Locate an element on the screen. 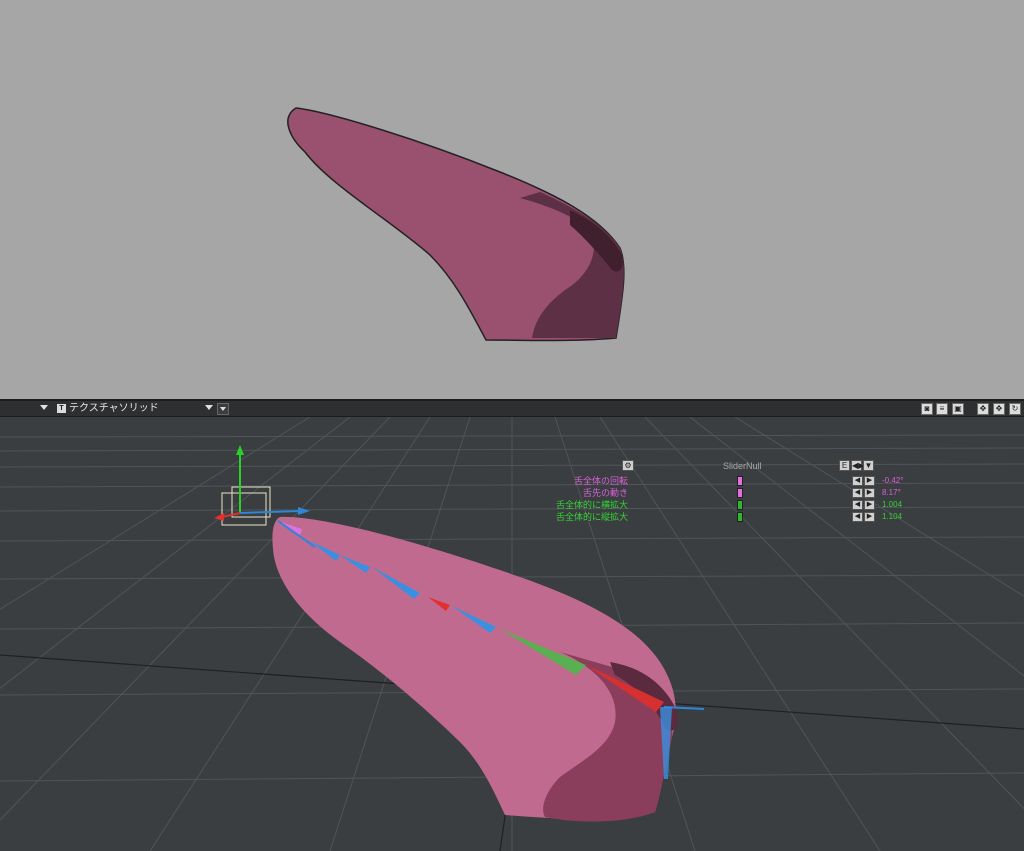 Image resolution: width=1024 pixels, height=851 pixels. slider-value: -0.42° is located at coordinates (893, 480).